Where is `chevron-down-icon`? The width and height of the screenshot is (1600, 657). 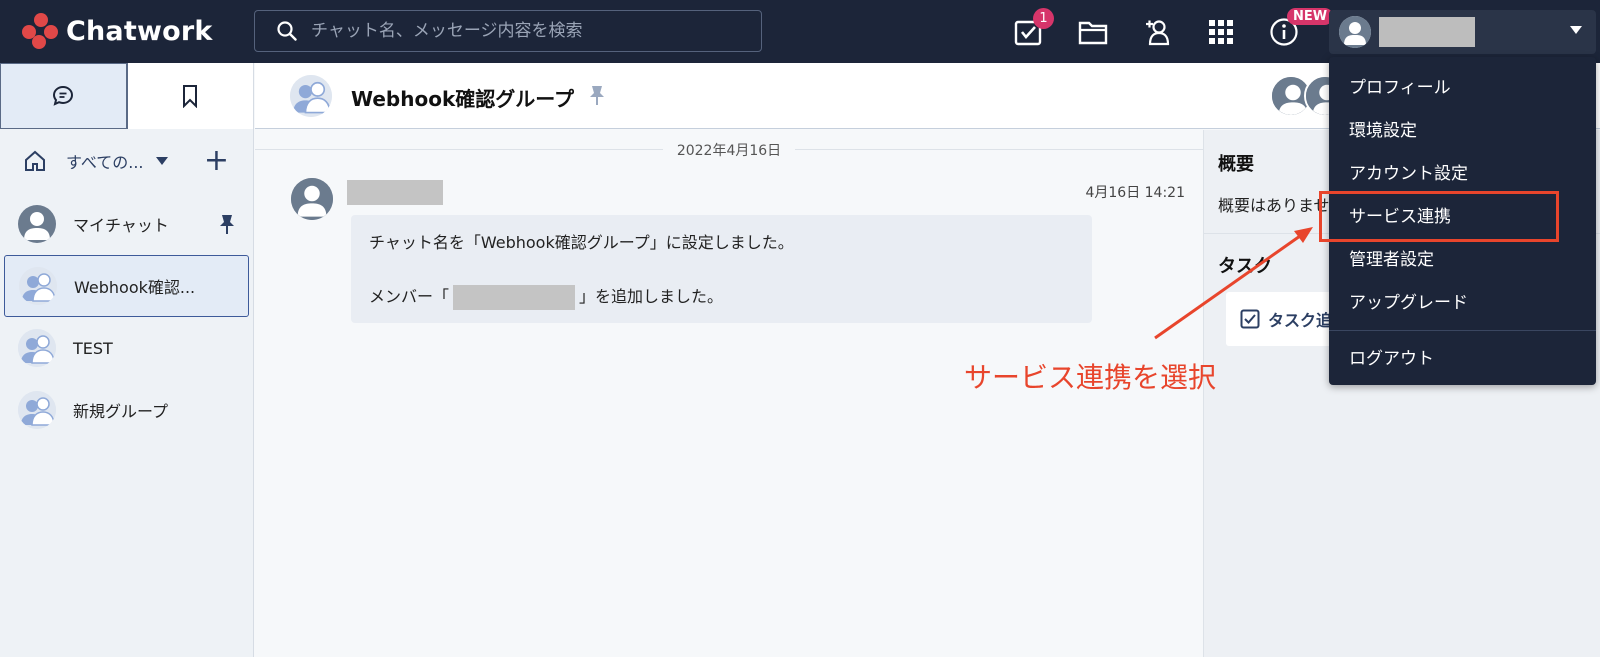 chevron-down-icon is located at coordinates (1576, 30).